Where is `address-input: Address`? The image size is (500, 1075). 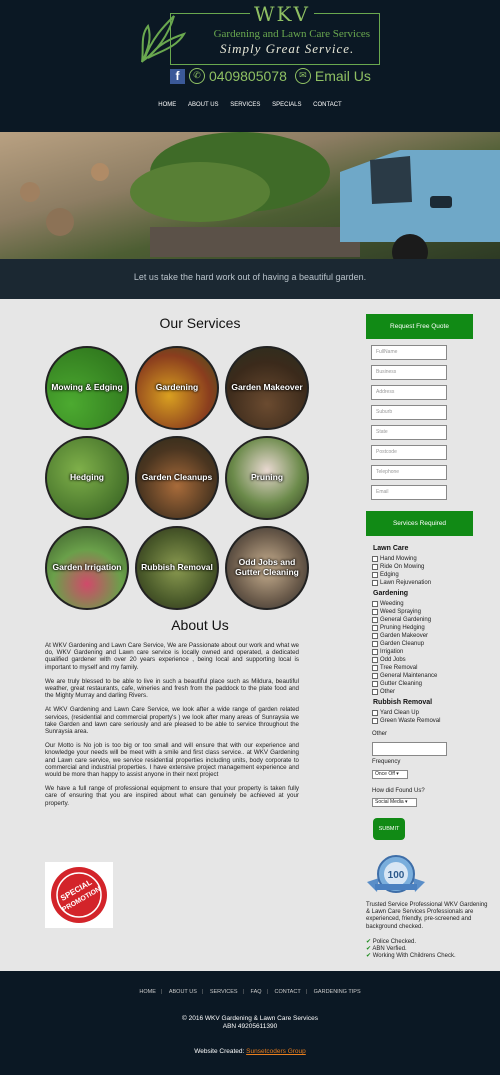
address-input: Address is located at coordinates (409, 392).